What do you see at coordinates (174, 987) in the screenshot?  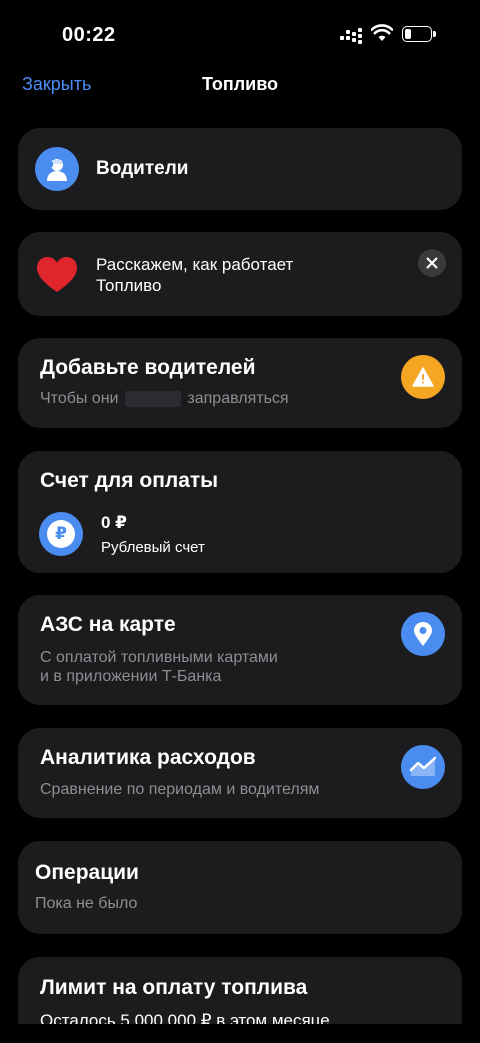 I see `limit-title: Лимит на оплату топлива` at bounding box center [174, 987].